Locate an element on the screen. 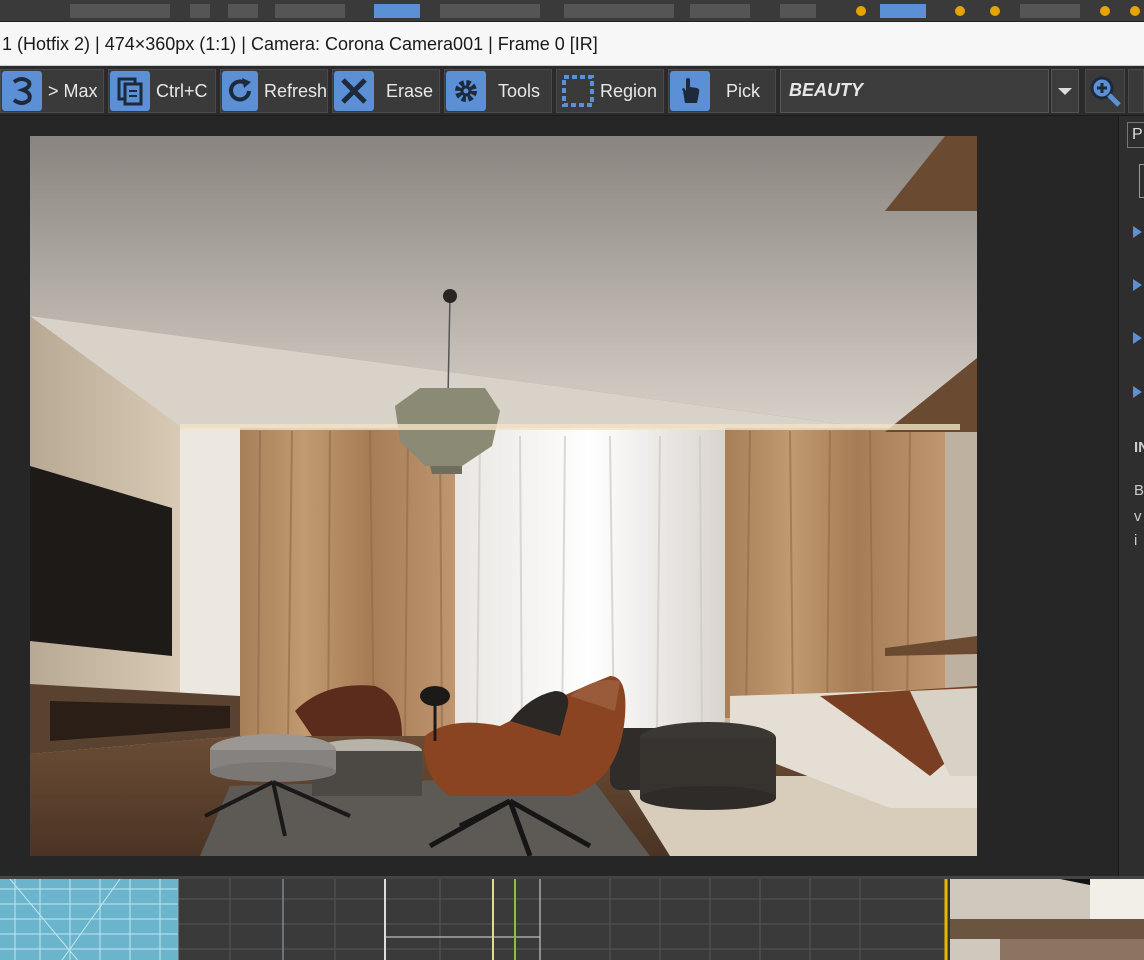 This screenshot has width=1144, height=960. tools-button: Tools is located at coordinates (498, 91).